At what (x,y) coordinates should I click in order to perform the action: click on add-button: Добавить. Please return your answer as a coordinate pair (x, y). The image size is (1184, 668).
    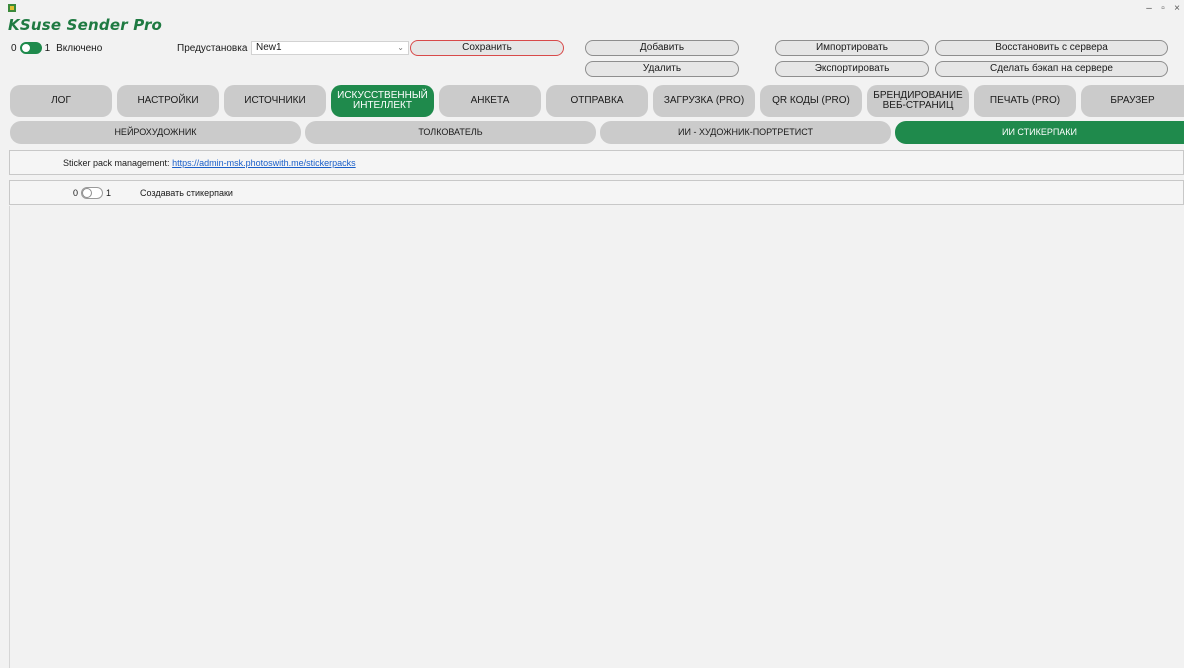
    Looking at the image, I should click on (662, 48).